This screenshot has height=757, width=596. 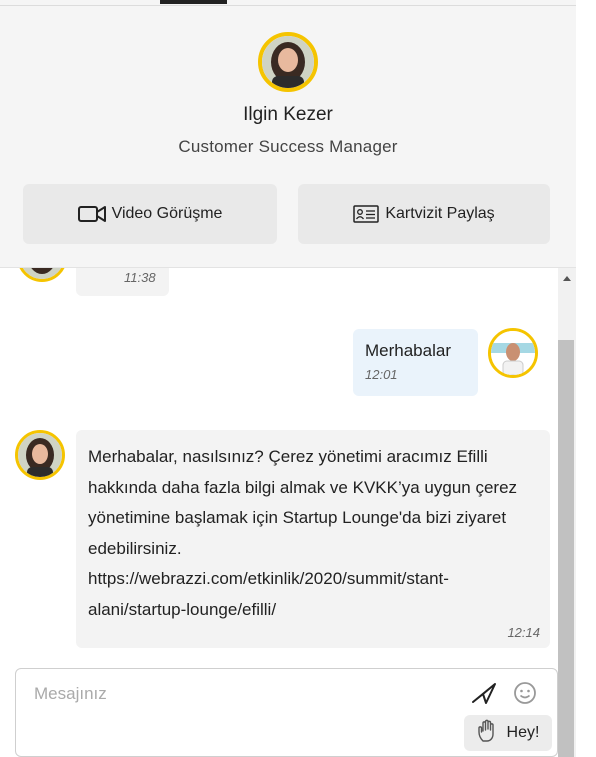 What do you see at coordinates (288, 146) in the screenshot?
I see `agent-job-title: Customer Success Manager` at bounding box center [288, 146].